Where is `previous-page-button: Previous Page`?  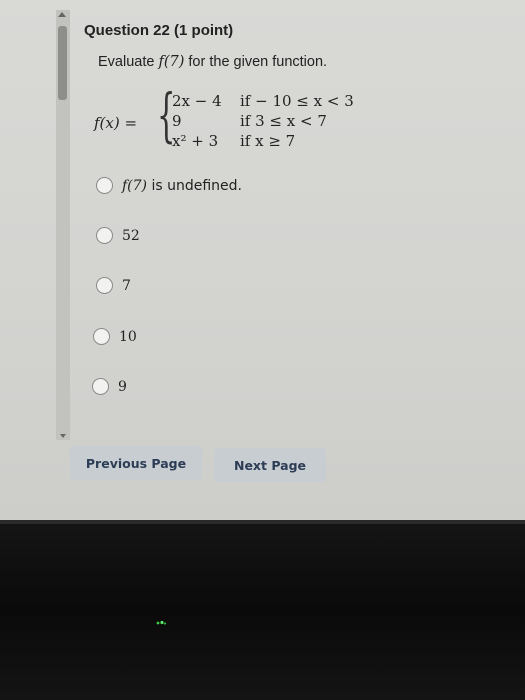
previous-page-button: Previous Page is located at coordinates (136, 463).